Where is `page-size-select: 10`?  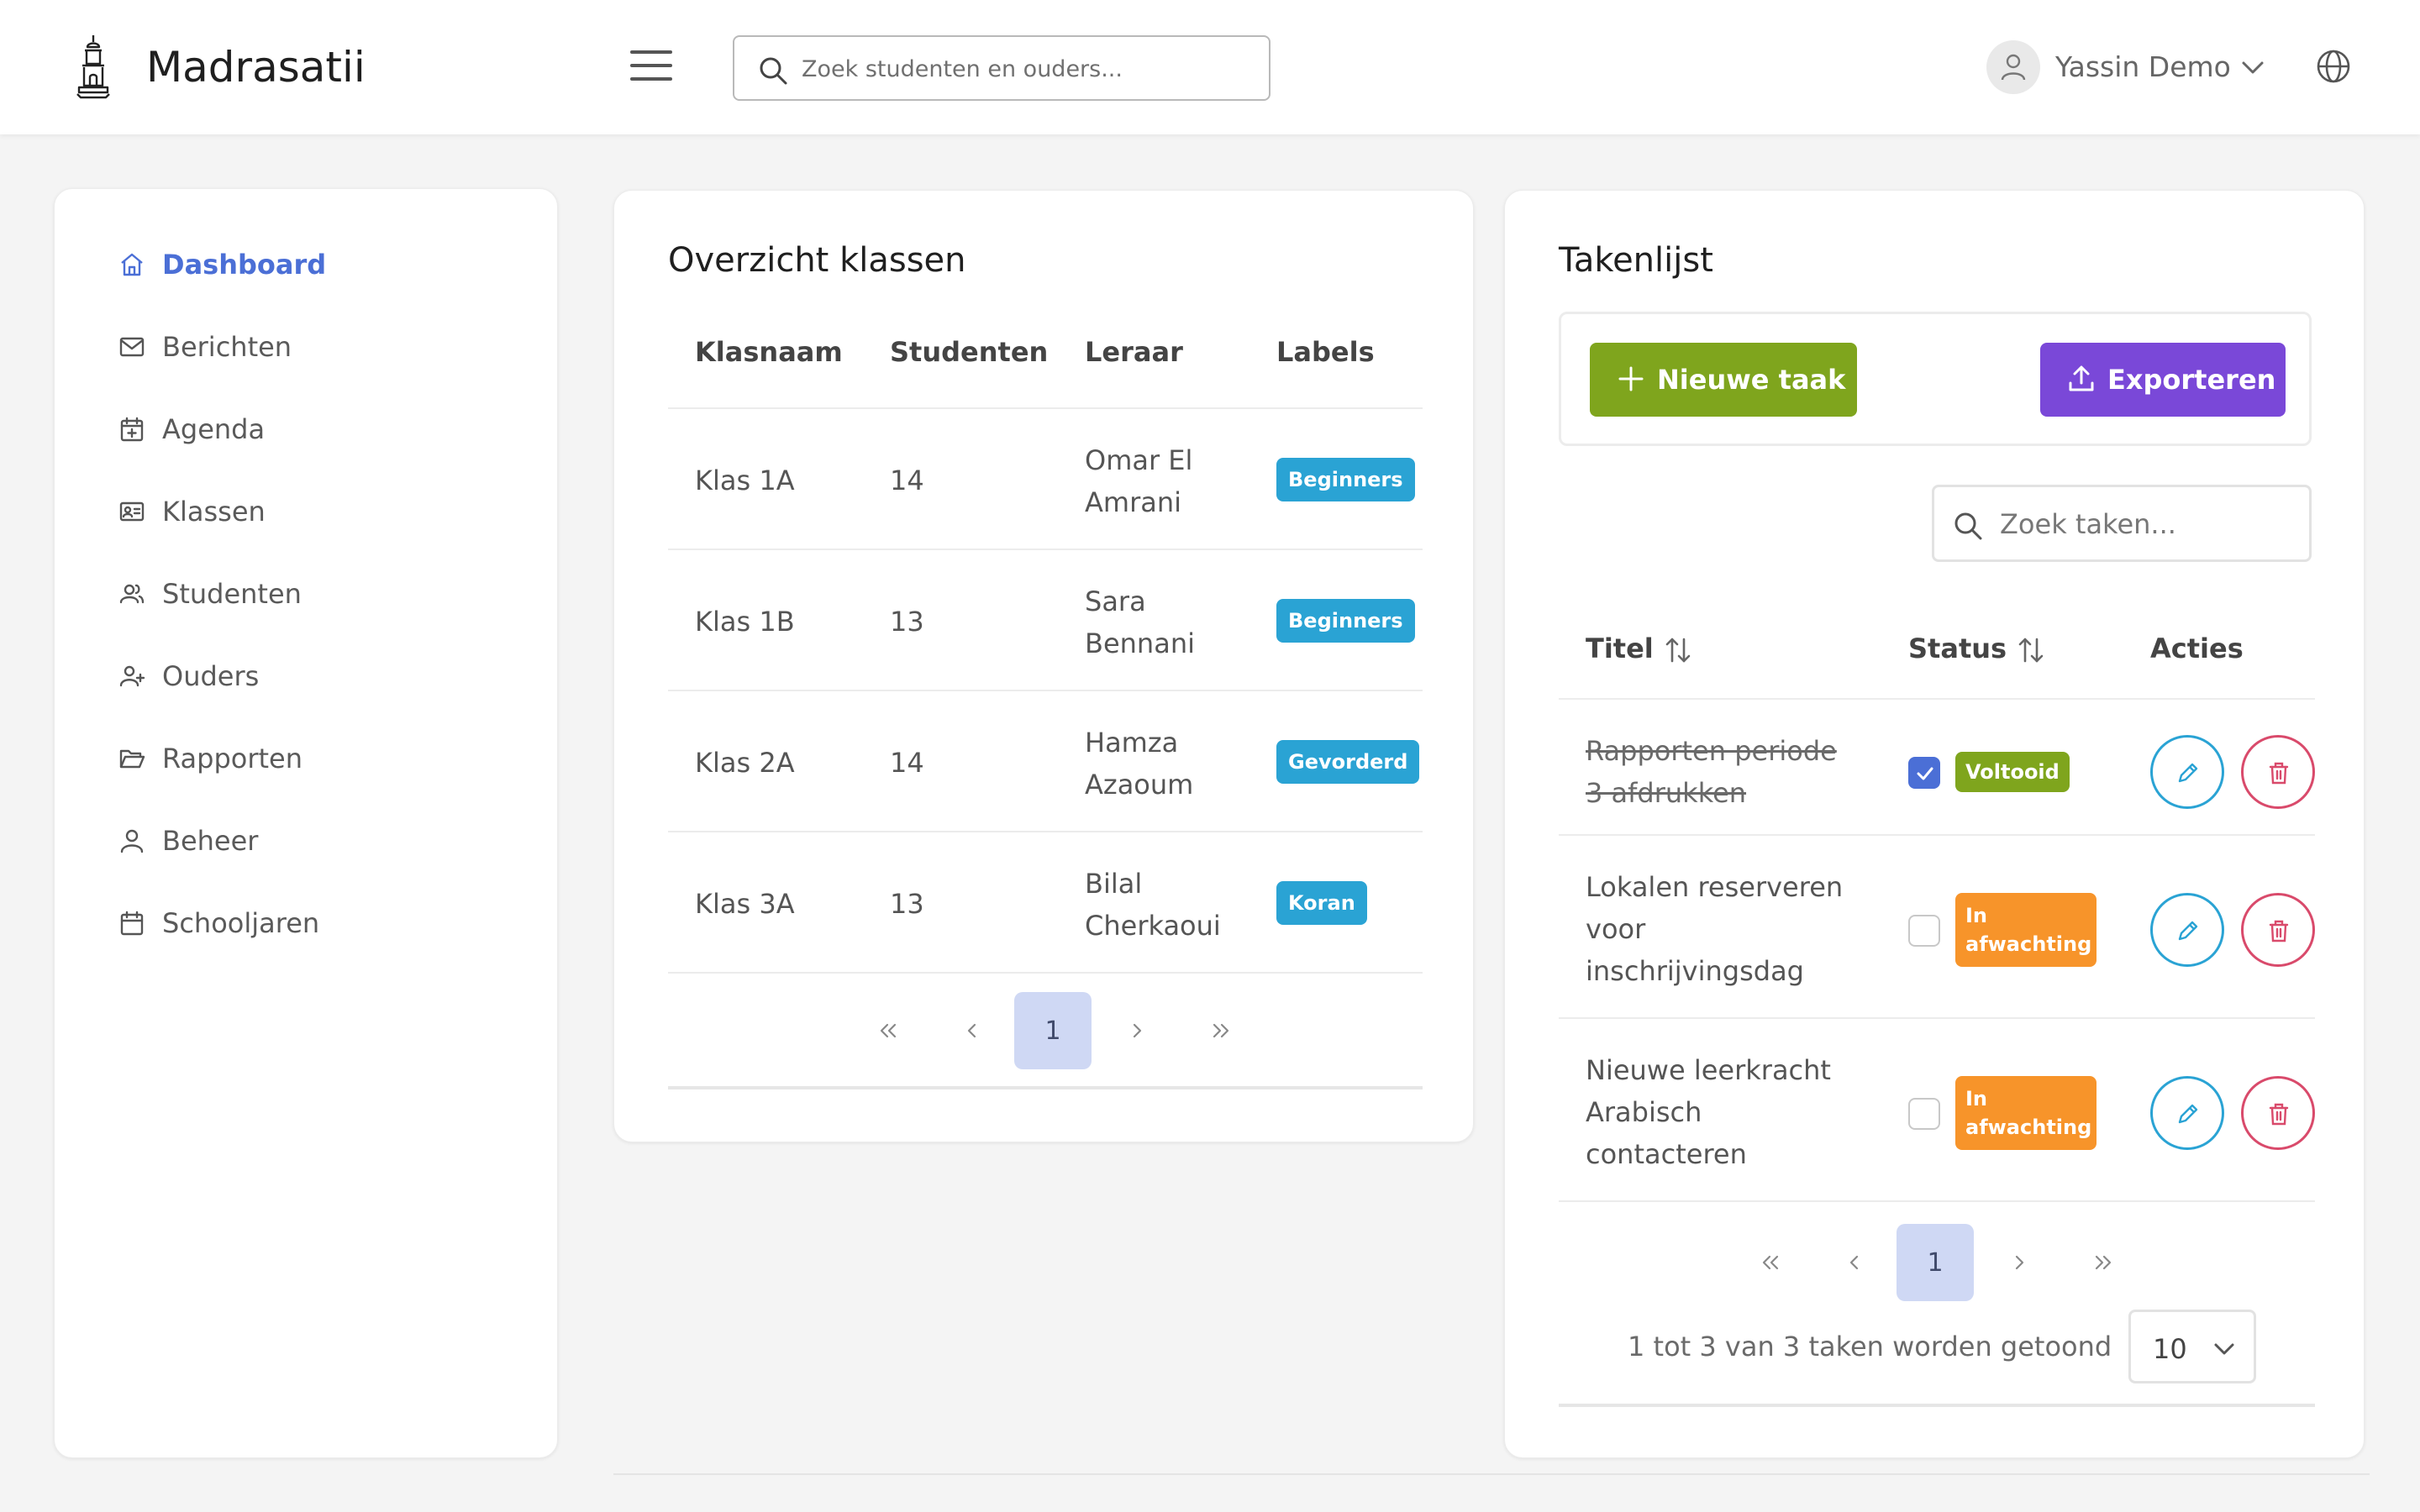
page-size-select: 10 is located at coordinates (2192, 1346).